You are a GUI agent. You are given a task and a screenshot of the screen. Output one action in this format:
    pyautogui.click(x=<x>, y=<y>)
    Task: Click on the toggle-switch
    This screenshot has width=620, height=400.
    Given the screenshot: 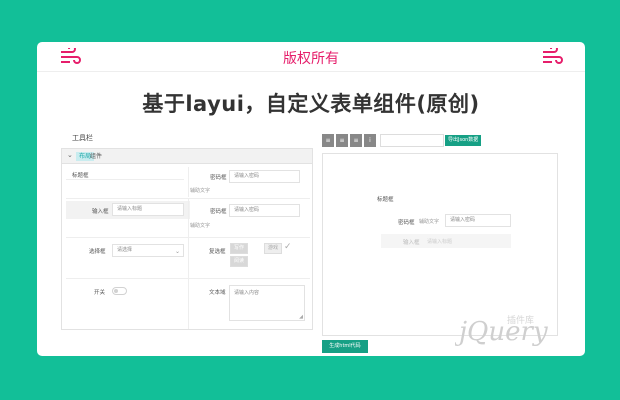 What is the action you would take?
    pyautogui.click(x=119, y=291)
    